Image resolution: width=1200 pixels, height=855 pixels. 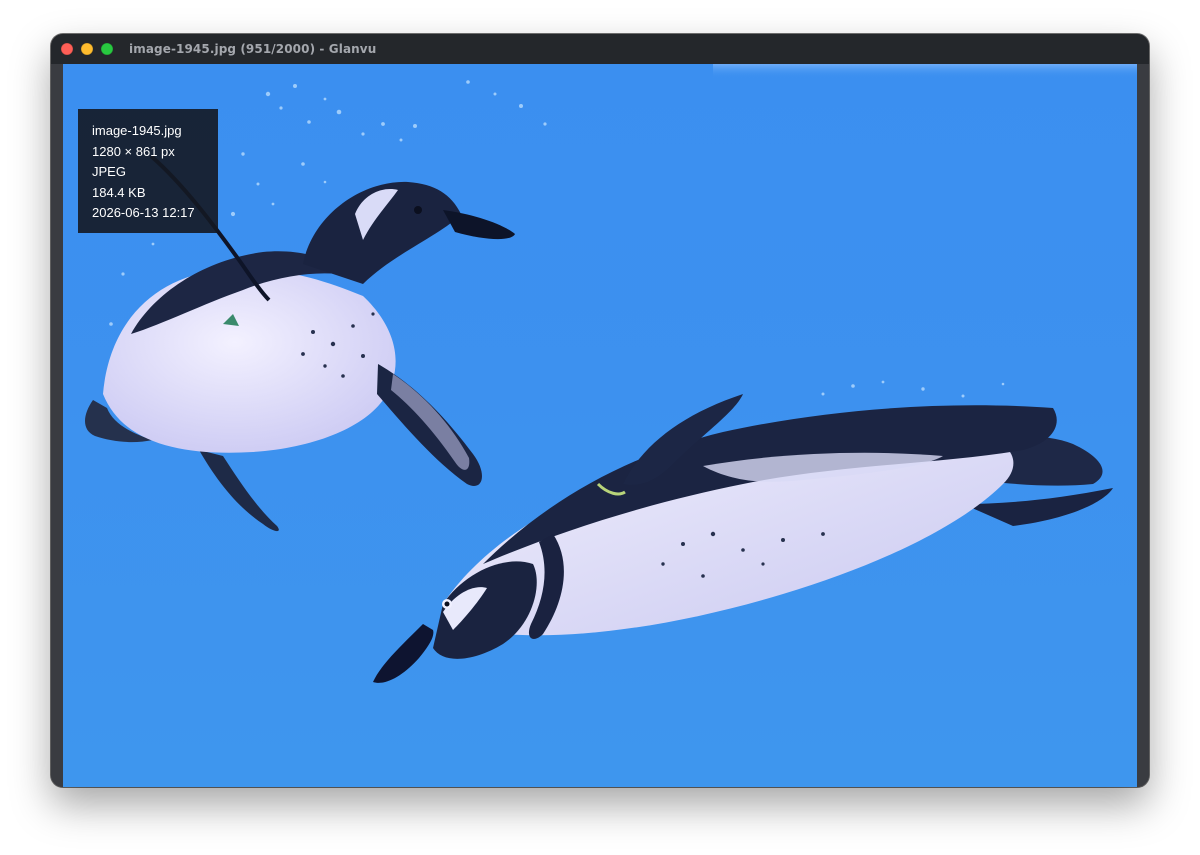 I want to click on info-date: 2026-06-13 12:17, so click(x=143, y=212).